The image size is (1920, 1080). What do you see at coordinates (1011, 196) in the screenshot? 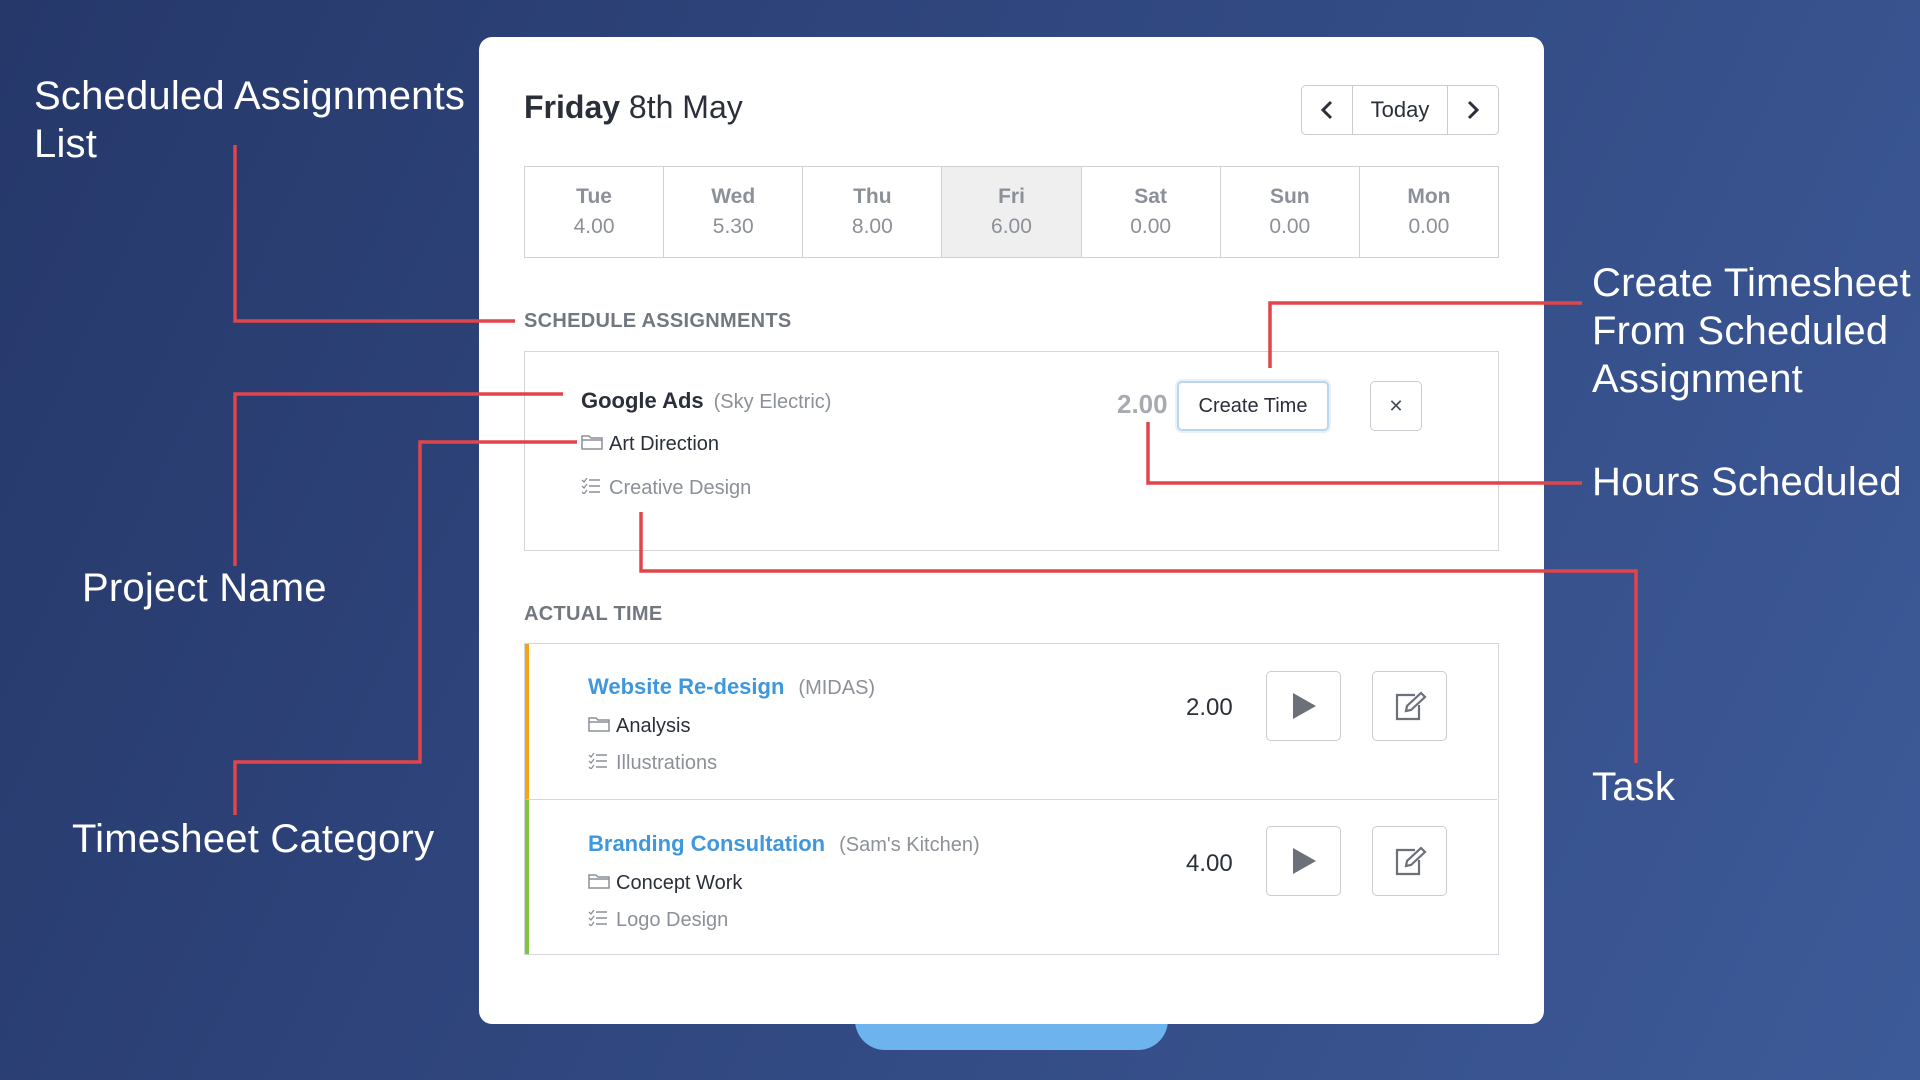
I see `day-name: Fri` at bounding box center [1011, 196].